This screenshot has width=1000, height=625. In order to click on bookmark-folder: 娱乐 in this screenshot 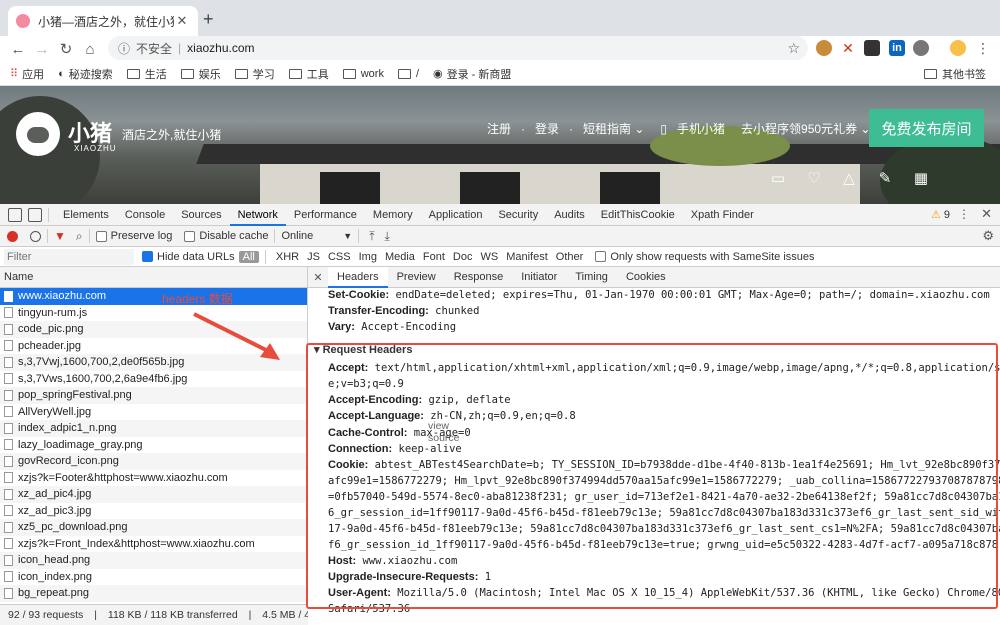, I will do `click(200, 74)`.